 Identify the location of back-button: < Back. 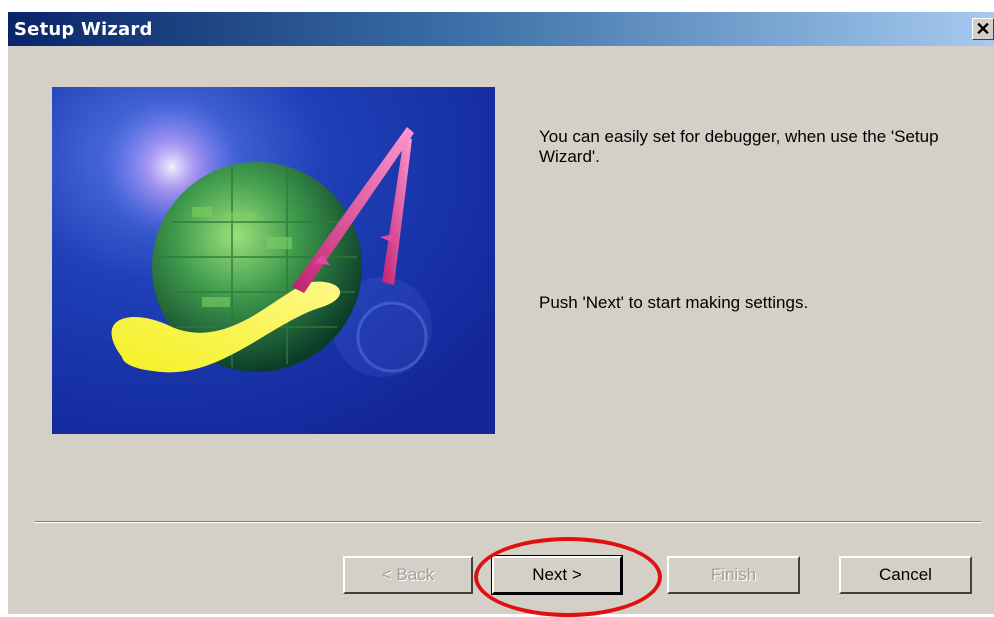
(408, 575).